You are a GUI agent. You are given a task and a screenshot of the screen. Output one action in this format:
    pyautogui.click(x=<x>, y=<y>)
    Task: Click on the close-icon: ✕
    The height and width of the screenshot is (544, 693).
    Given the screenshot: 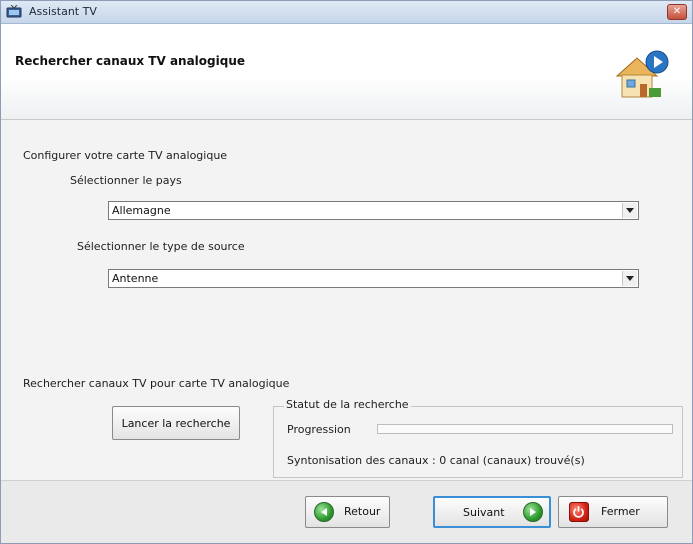 What is the action you would take?
    pyautogui.click(x=677, y=11)
    